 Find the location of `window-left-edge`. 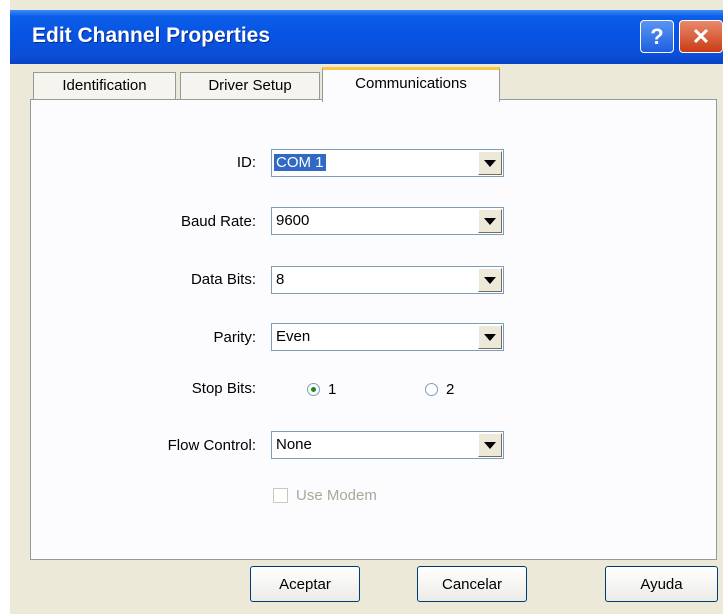

window-left-edge is located at coordinates (5, 307).